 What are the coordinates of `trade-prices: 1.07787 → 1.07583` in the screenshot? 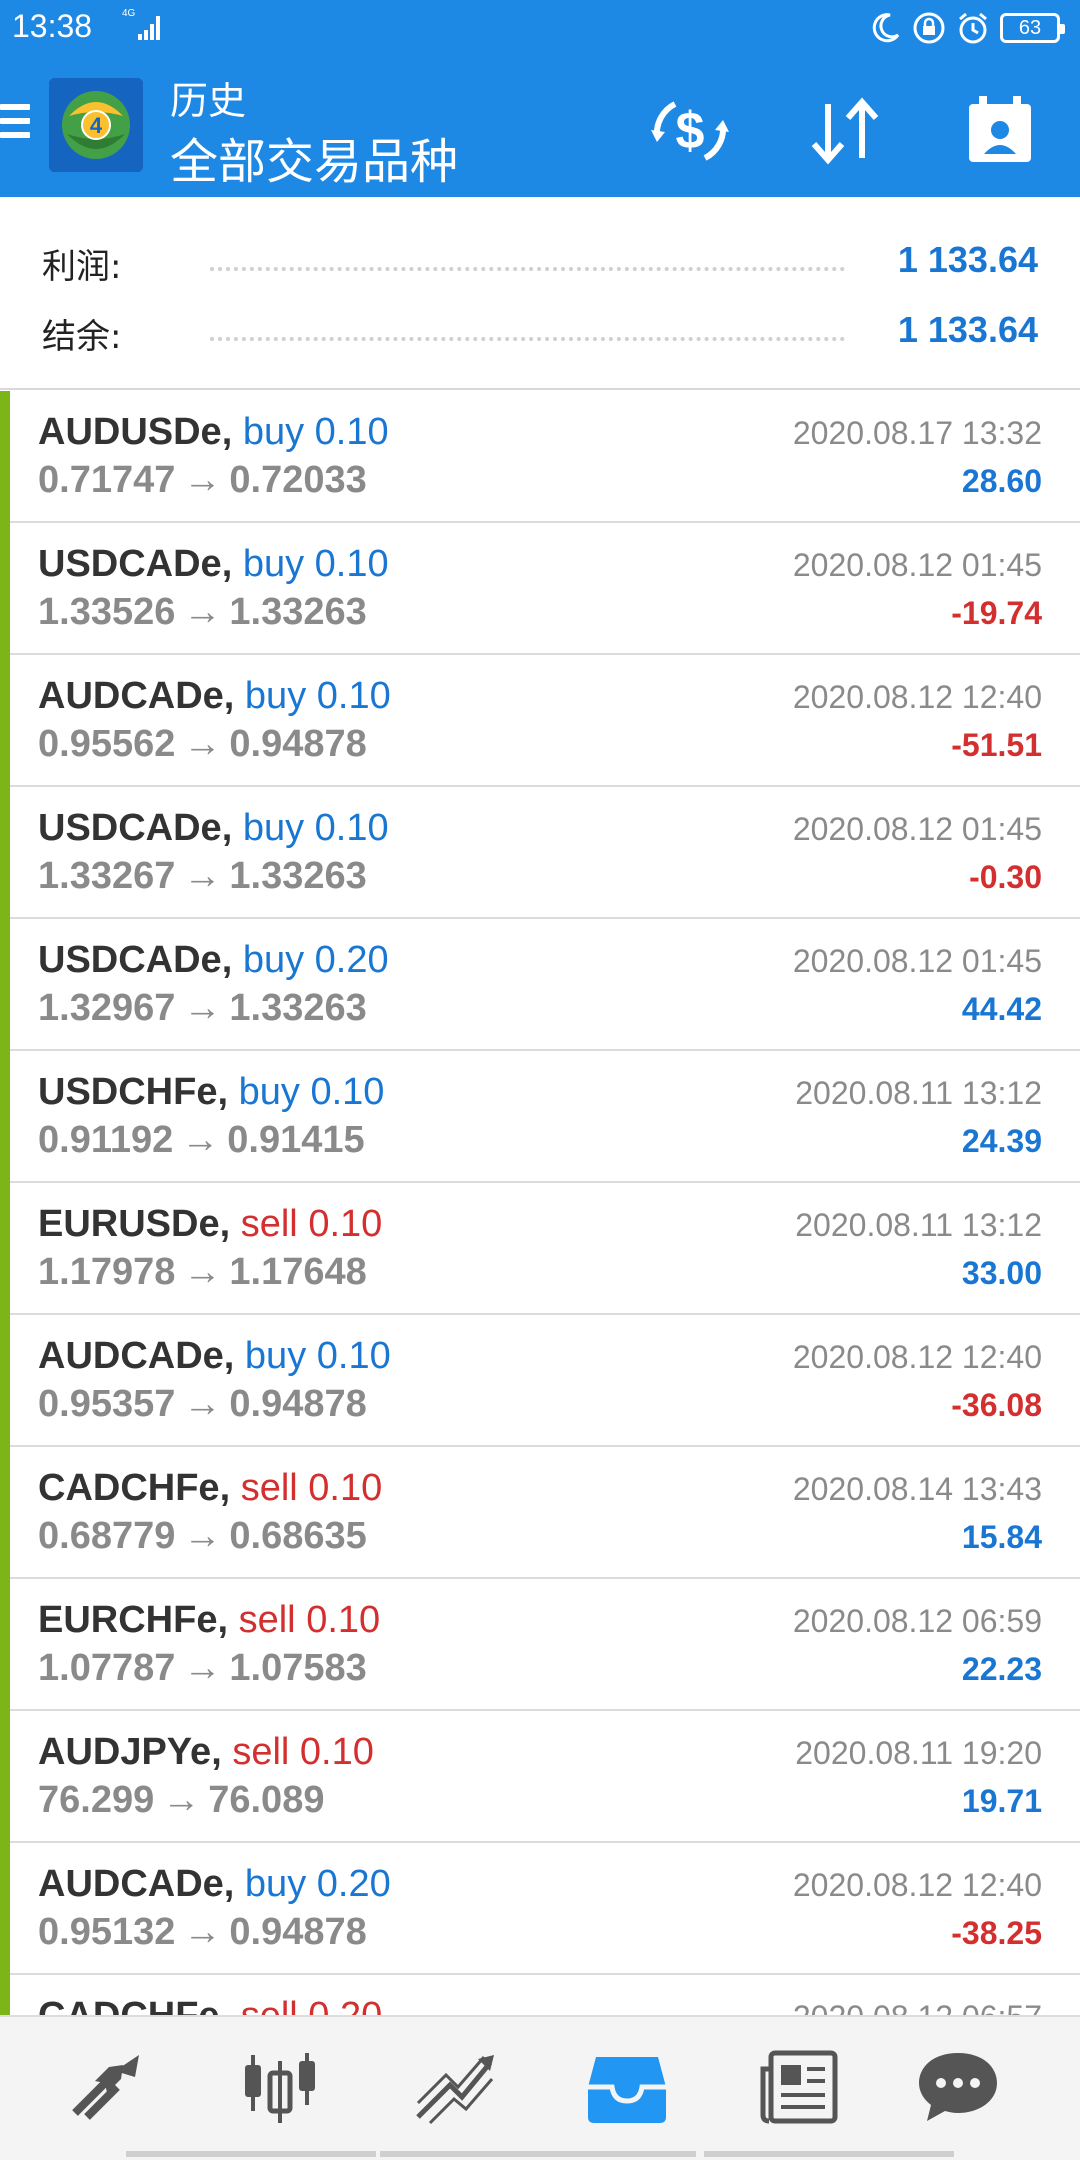 It's located at (202, 1668).